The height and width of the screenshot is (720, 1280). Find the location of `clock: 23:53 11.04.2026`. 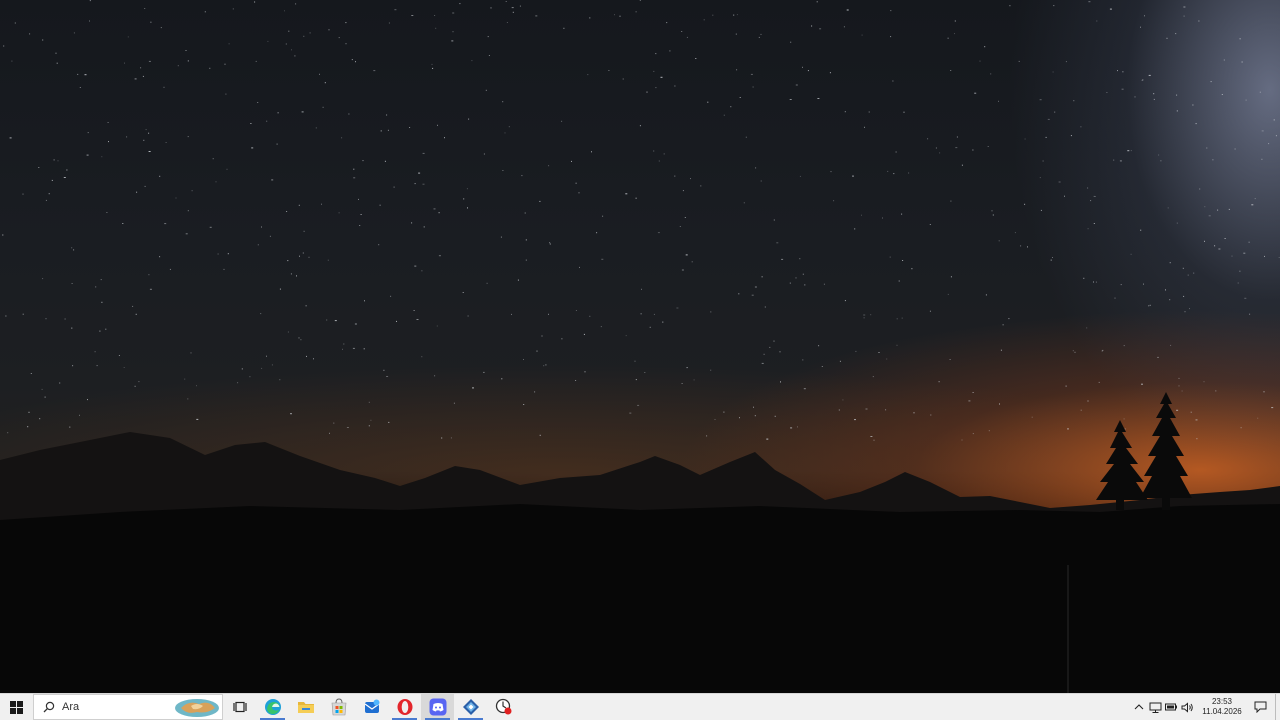

clock: 23:53 11.04.2026 is located at coordinates (1222, 707).